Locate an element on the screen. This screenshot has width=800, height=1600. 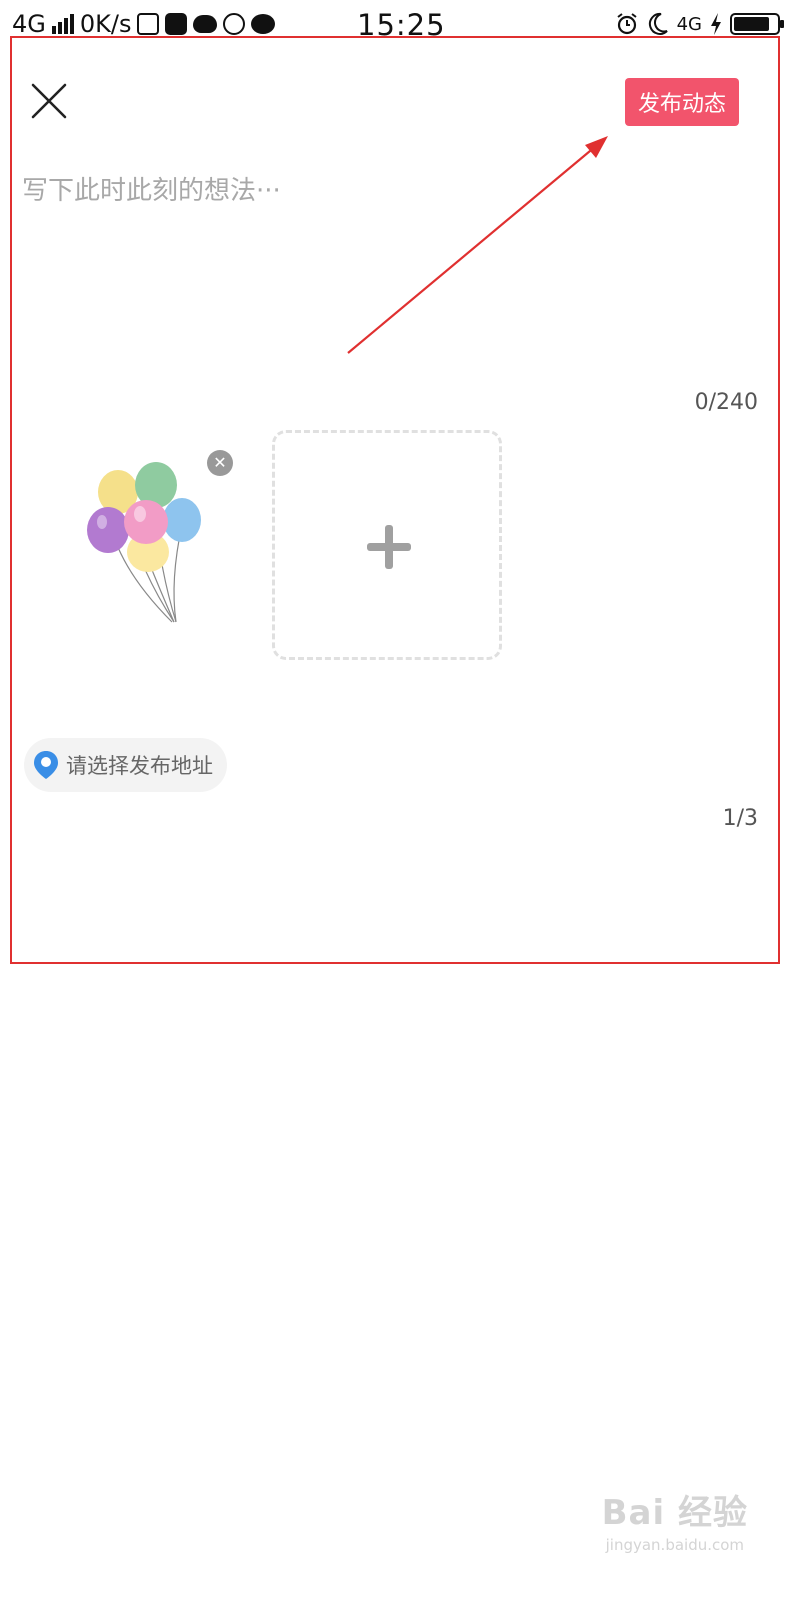
signal-icon is located at coordinates (62, 24).